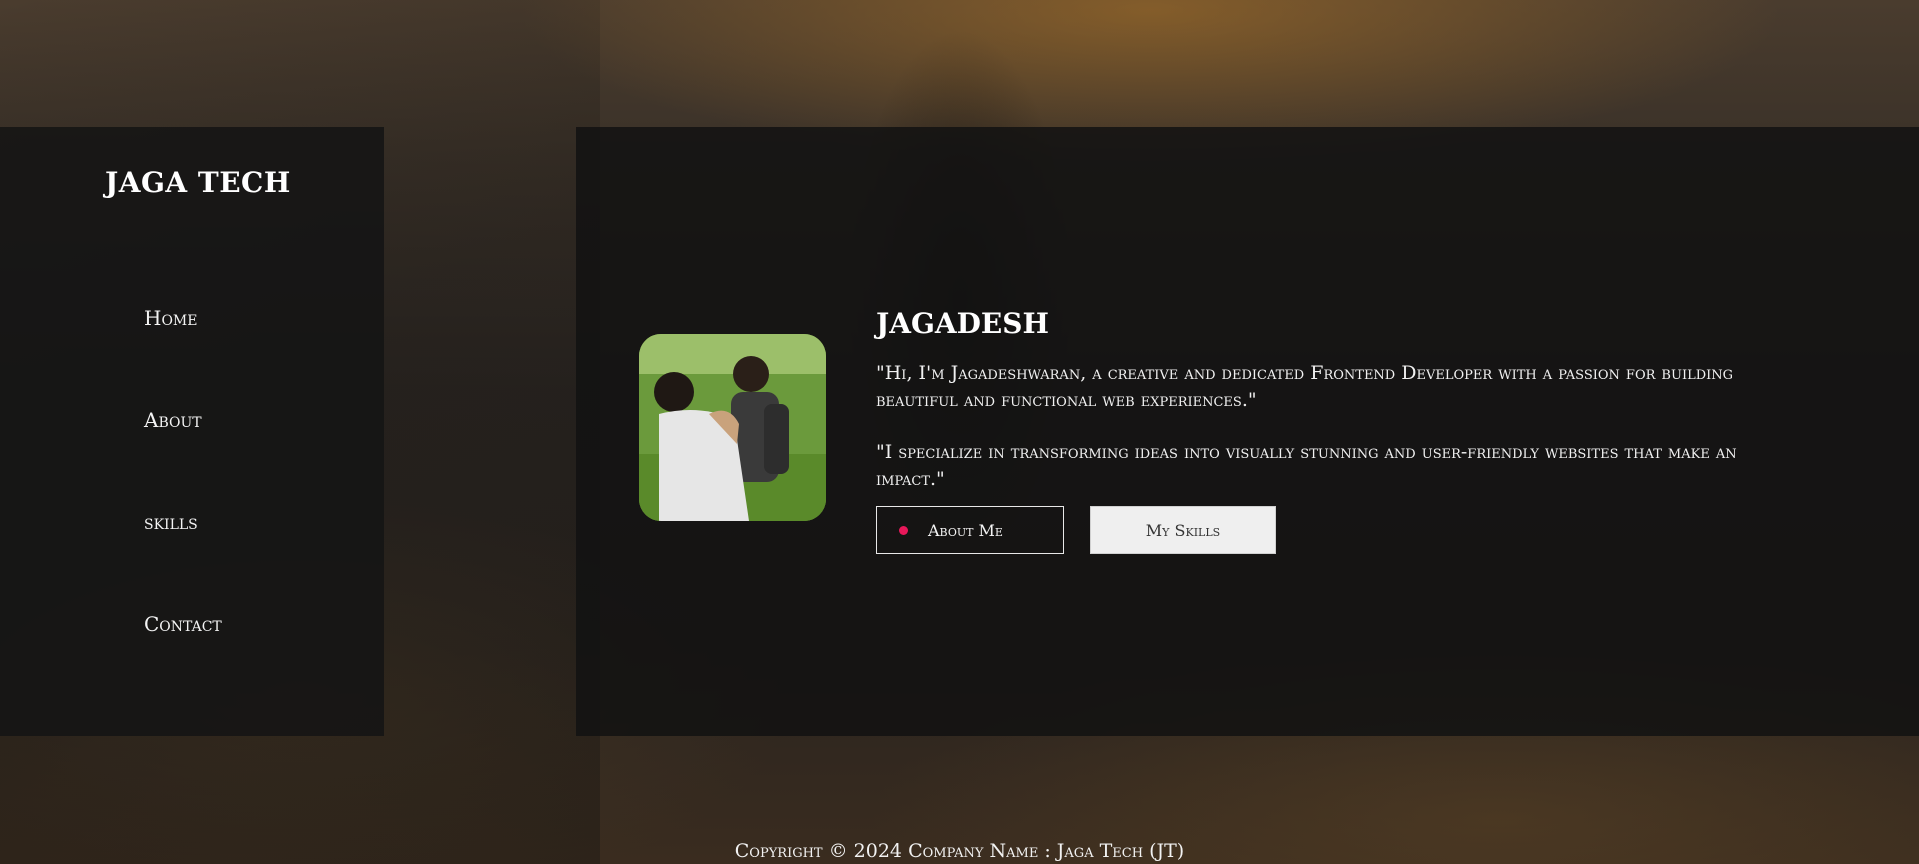 The height and width of the screenshot is (864, 1919). I want to click on my-skills-button-label: My Skills, so click(1183, 530).